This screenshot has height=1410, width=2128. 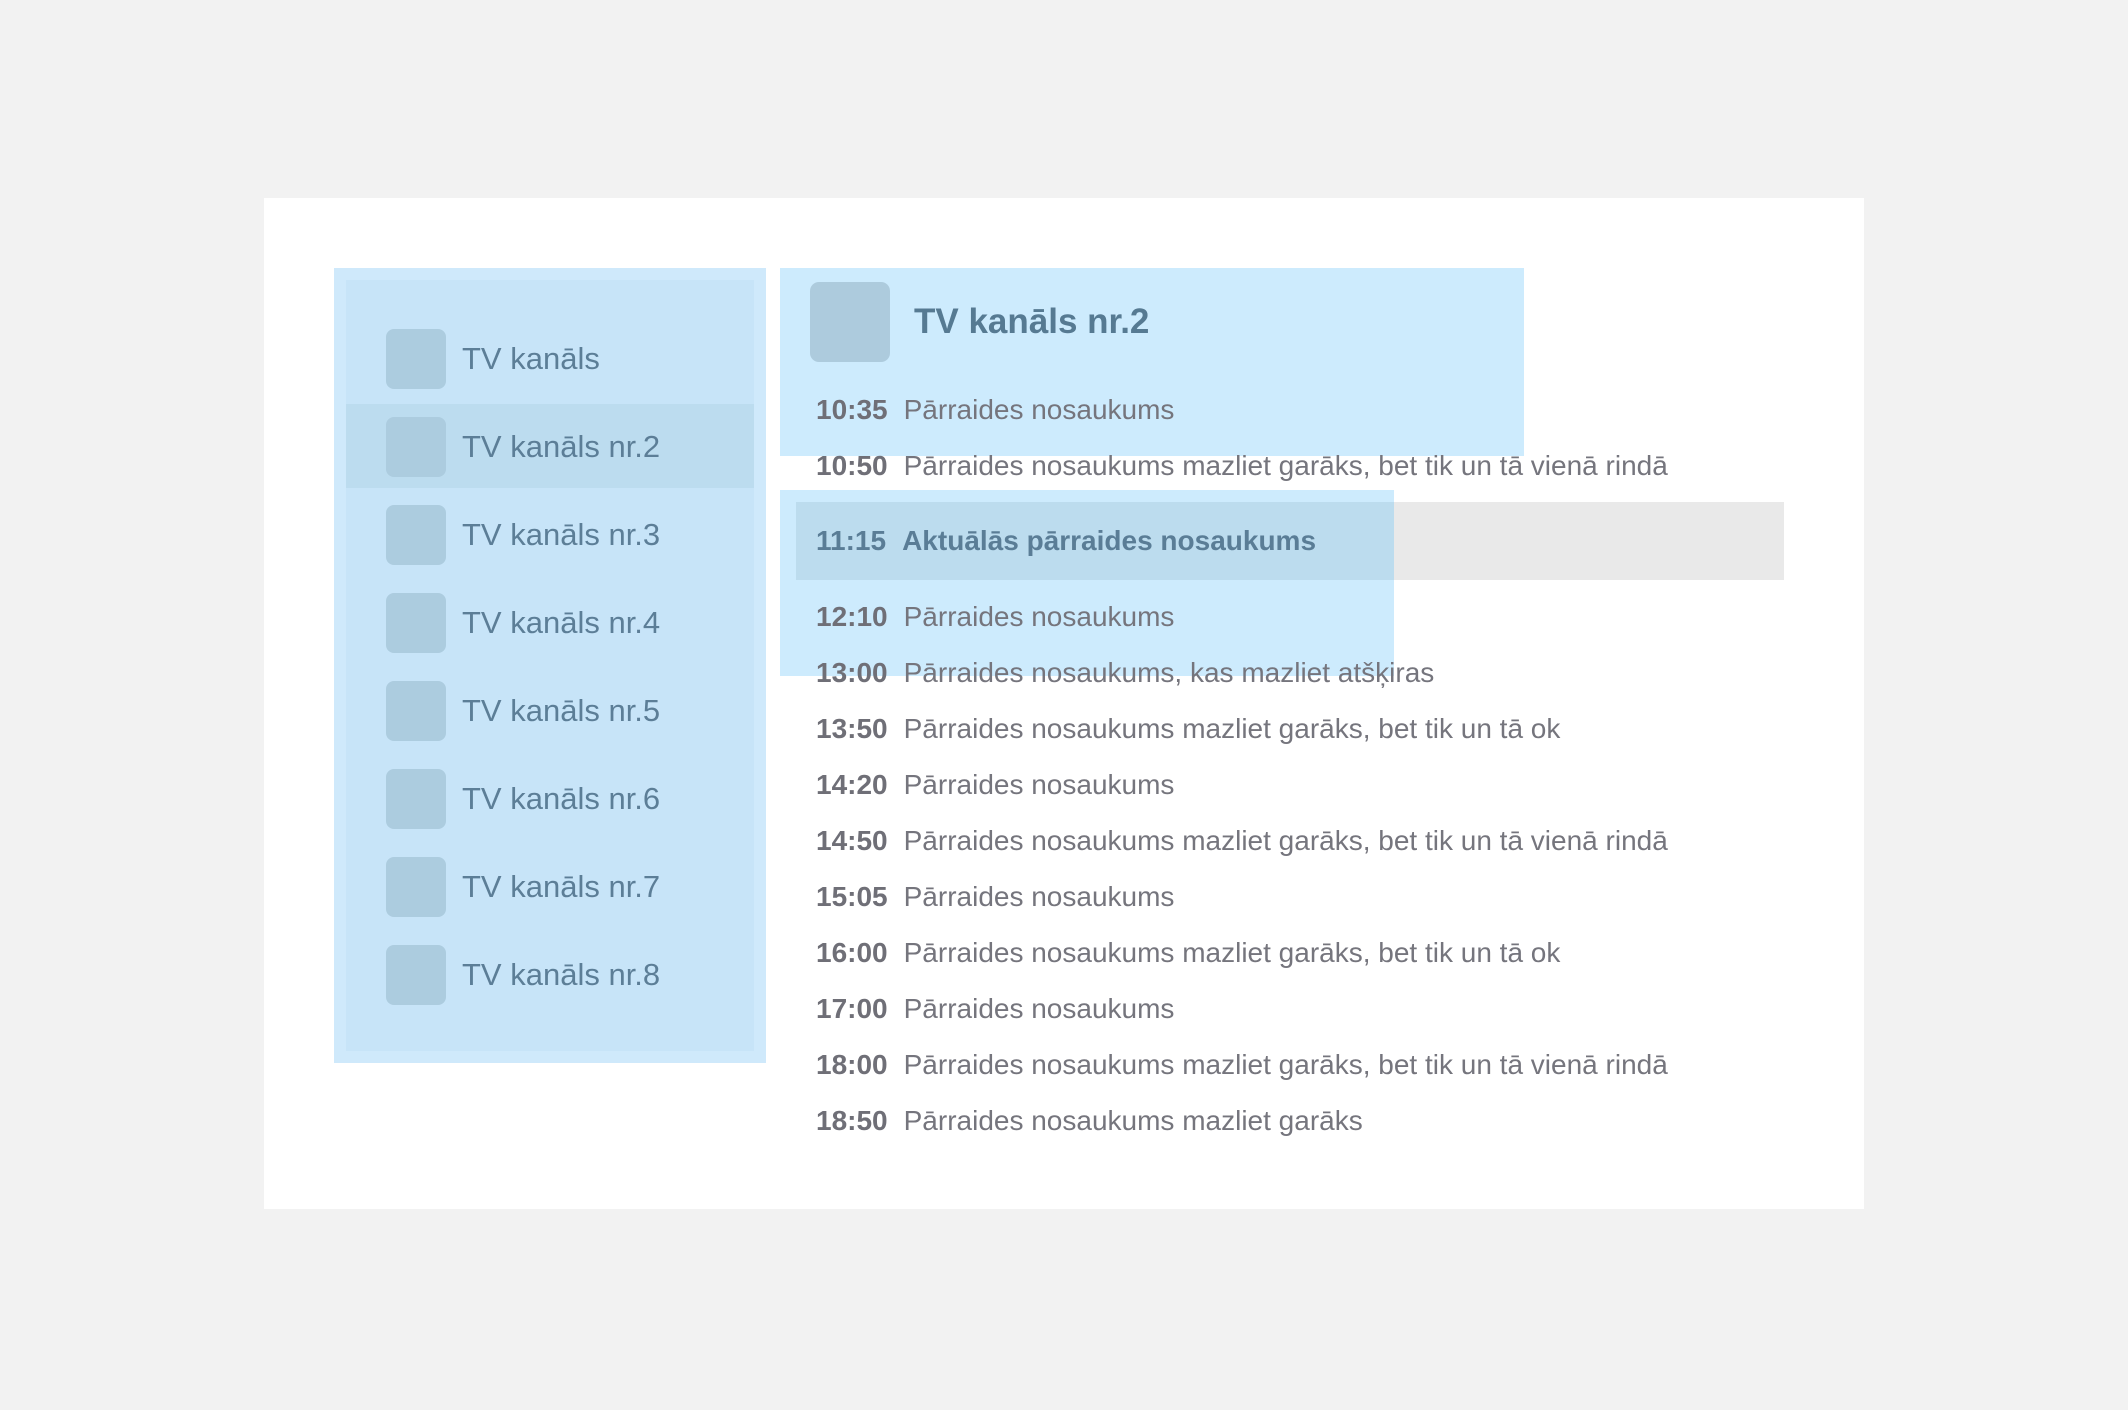 I want to click on program-time: 16:00, so click(x=852, y=952).